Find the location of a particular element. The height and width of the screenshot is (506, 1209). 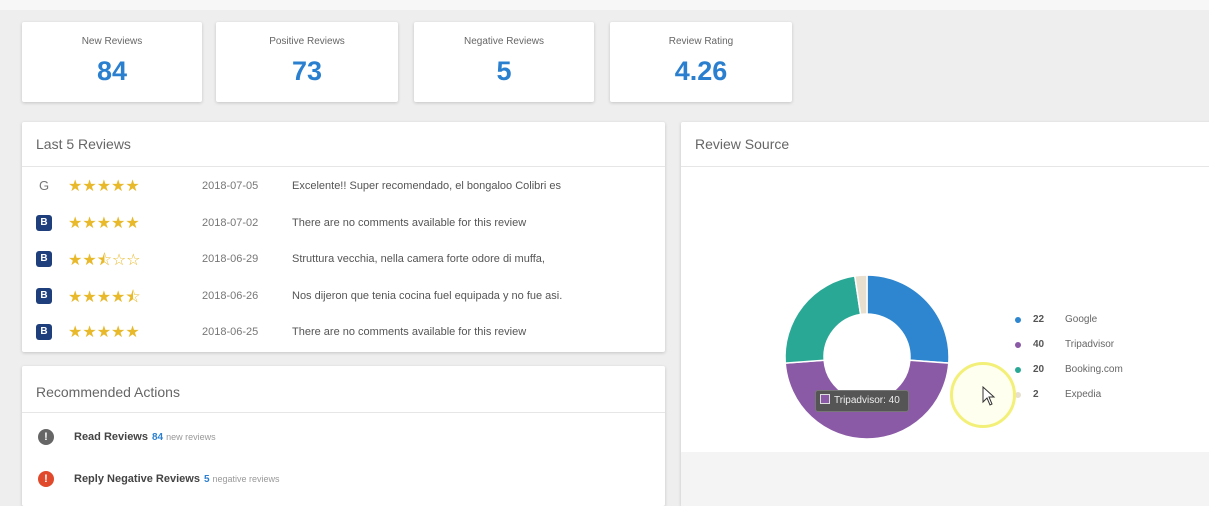

google-icon: G is located at coordinates (44, 185).